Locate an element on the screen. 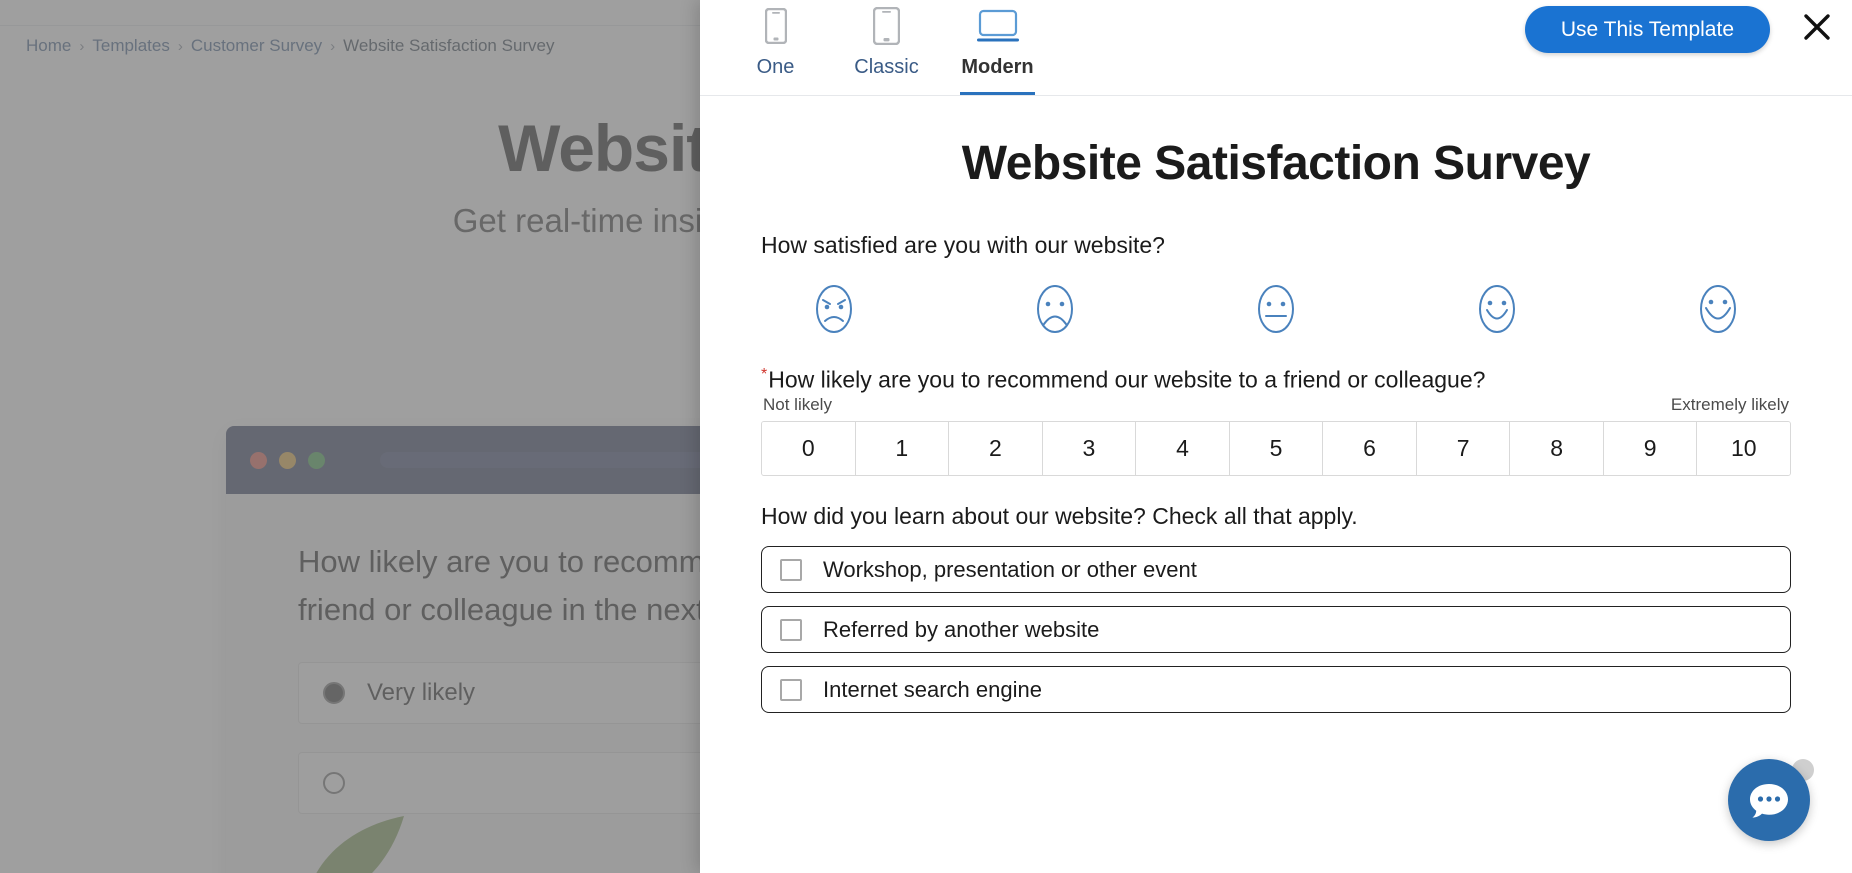 This screenshot has width=1852, height=873. close-icon is located at coordinates (1817, 27).